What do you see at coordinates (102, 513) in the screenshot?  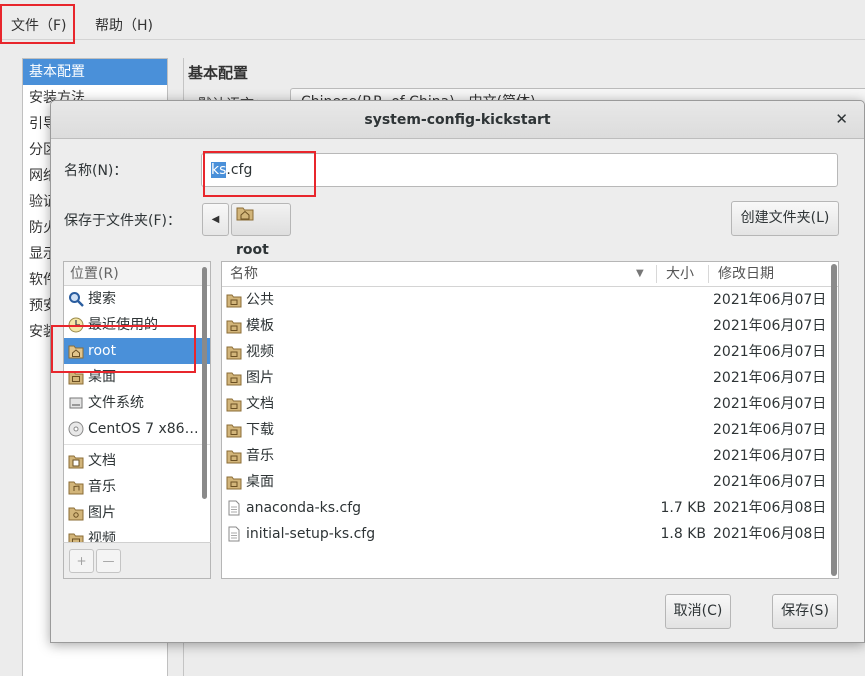 I see `place-label: 图片` at bounding box center [102, 513].